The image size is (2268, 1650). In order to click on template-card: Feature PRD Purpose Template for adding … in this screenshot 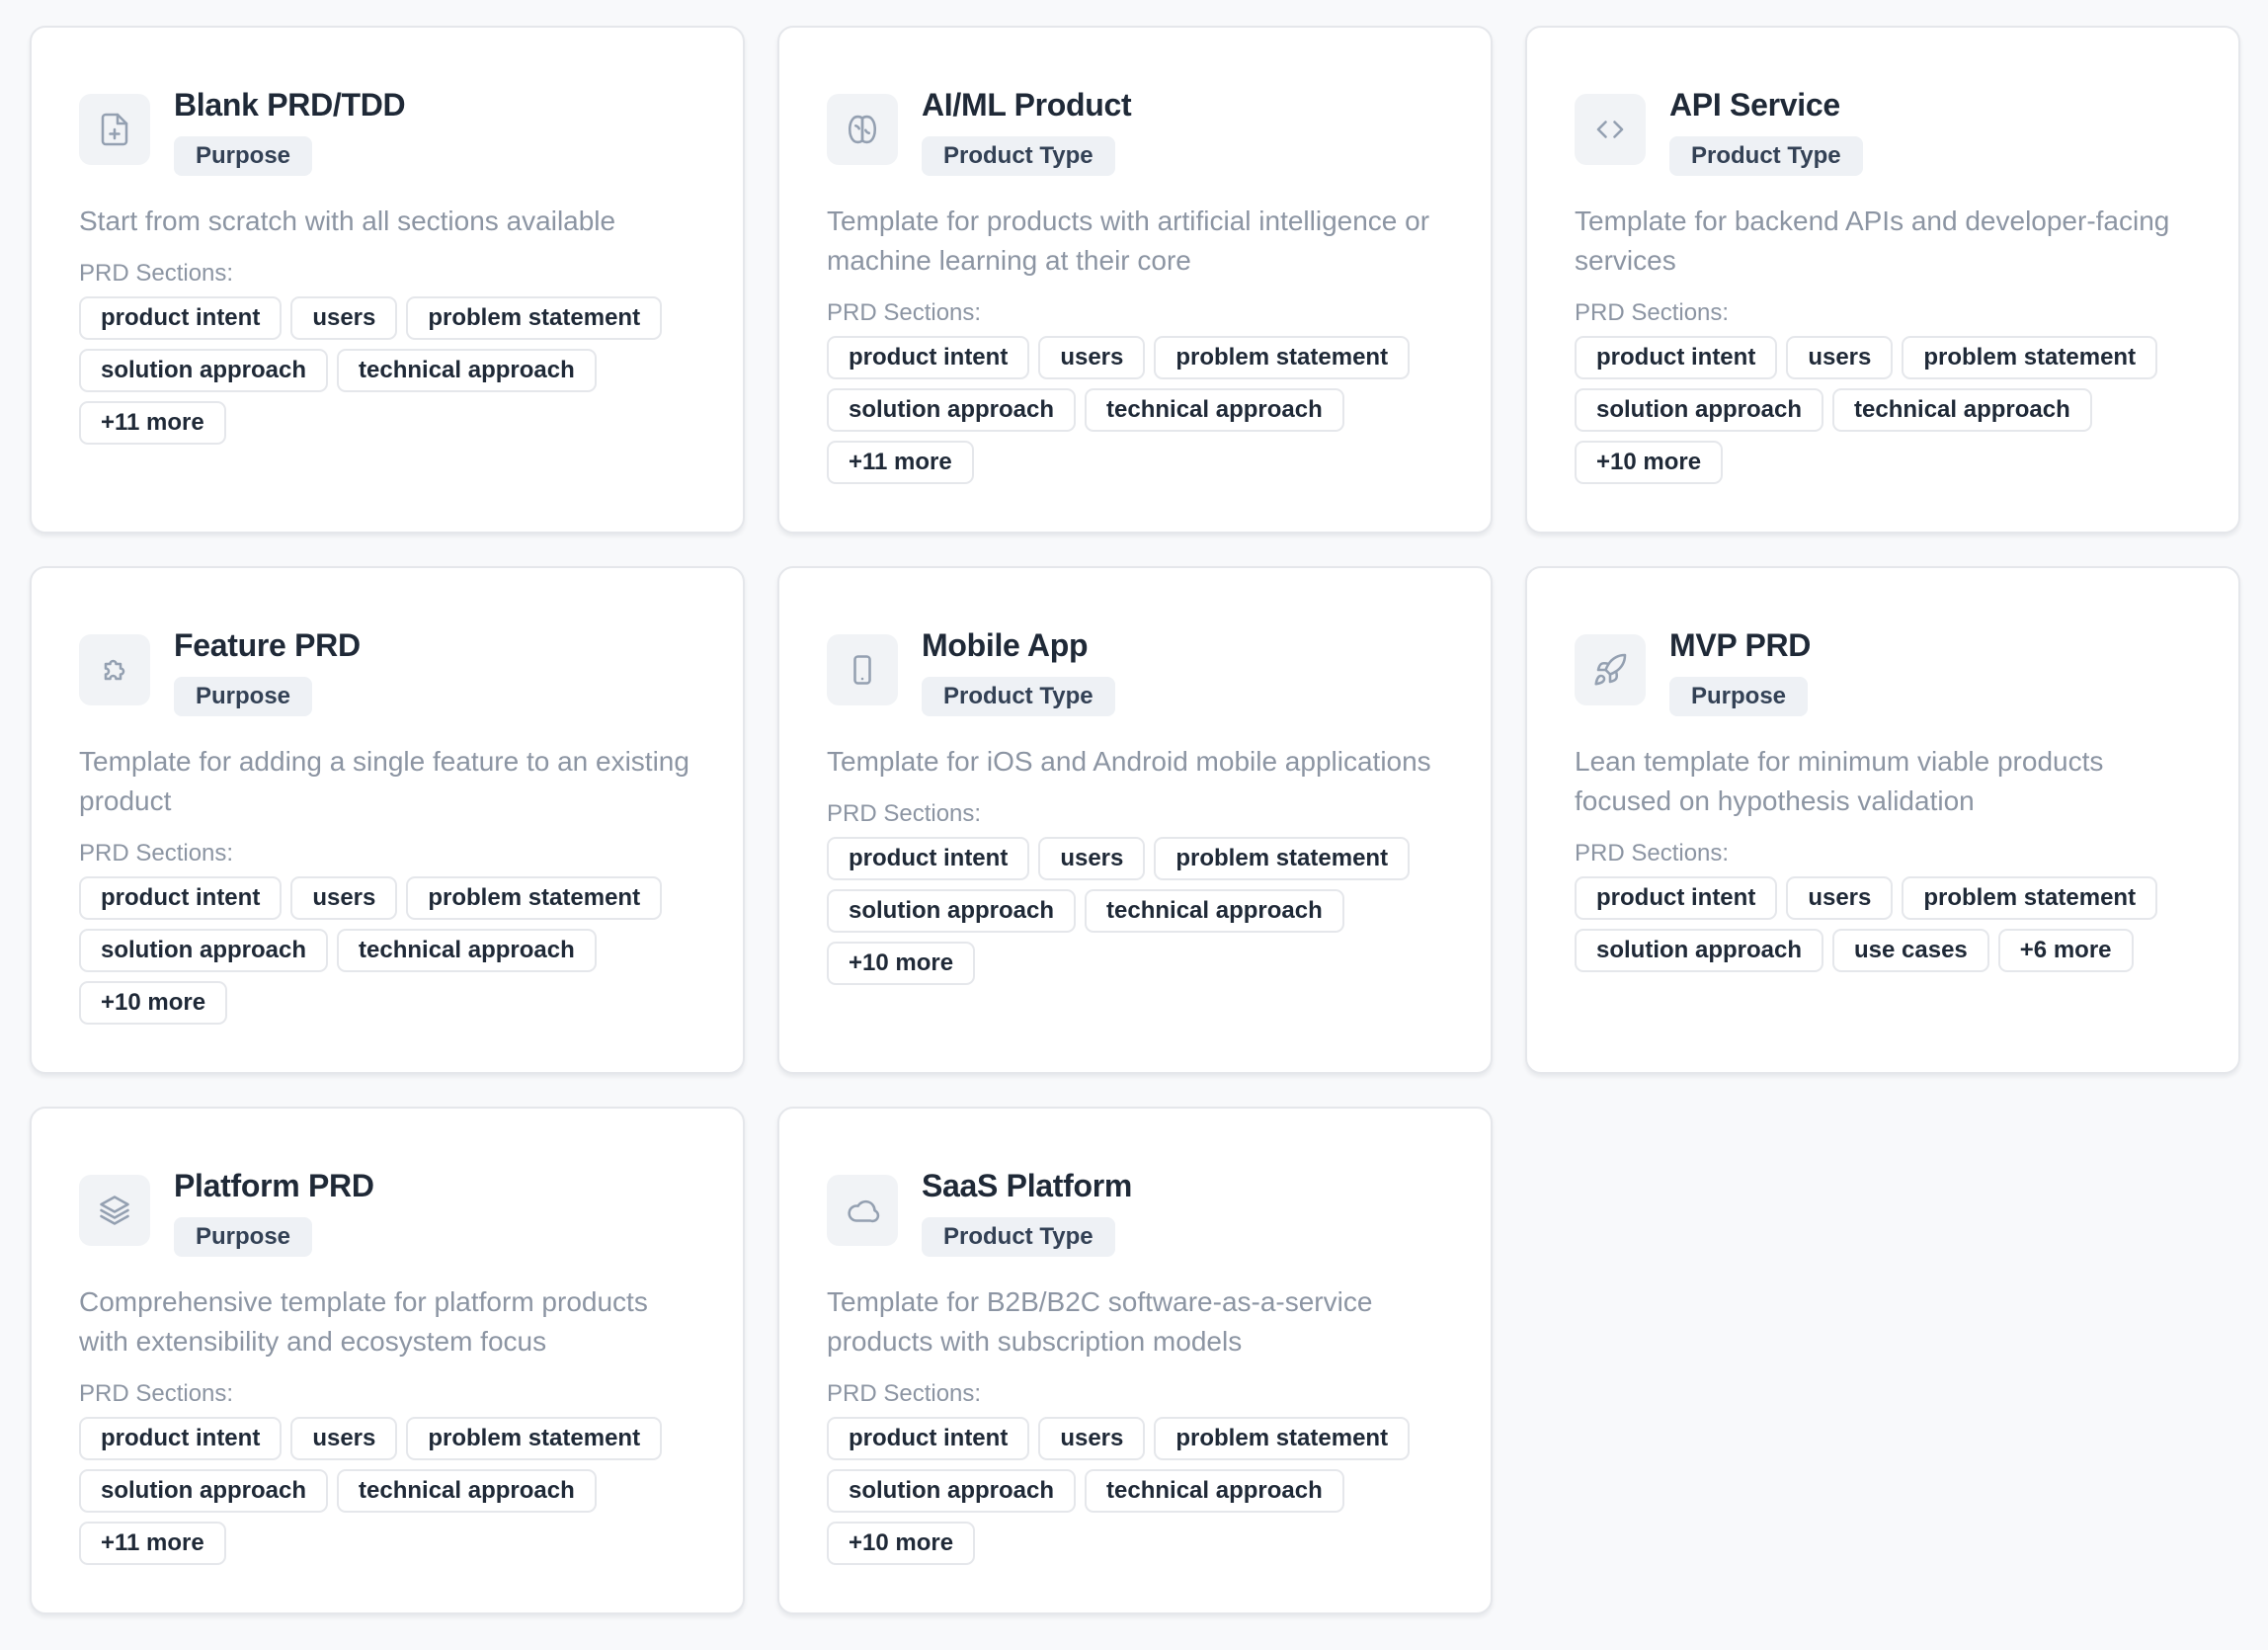, I will do `click(387, 820)`.